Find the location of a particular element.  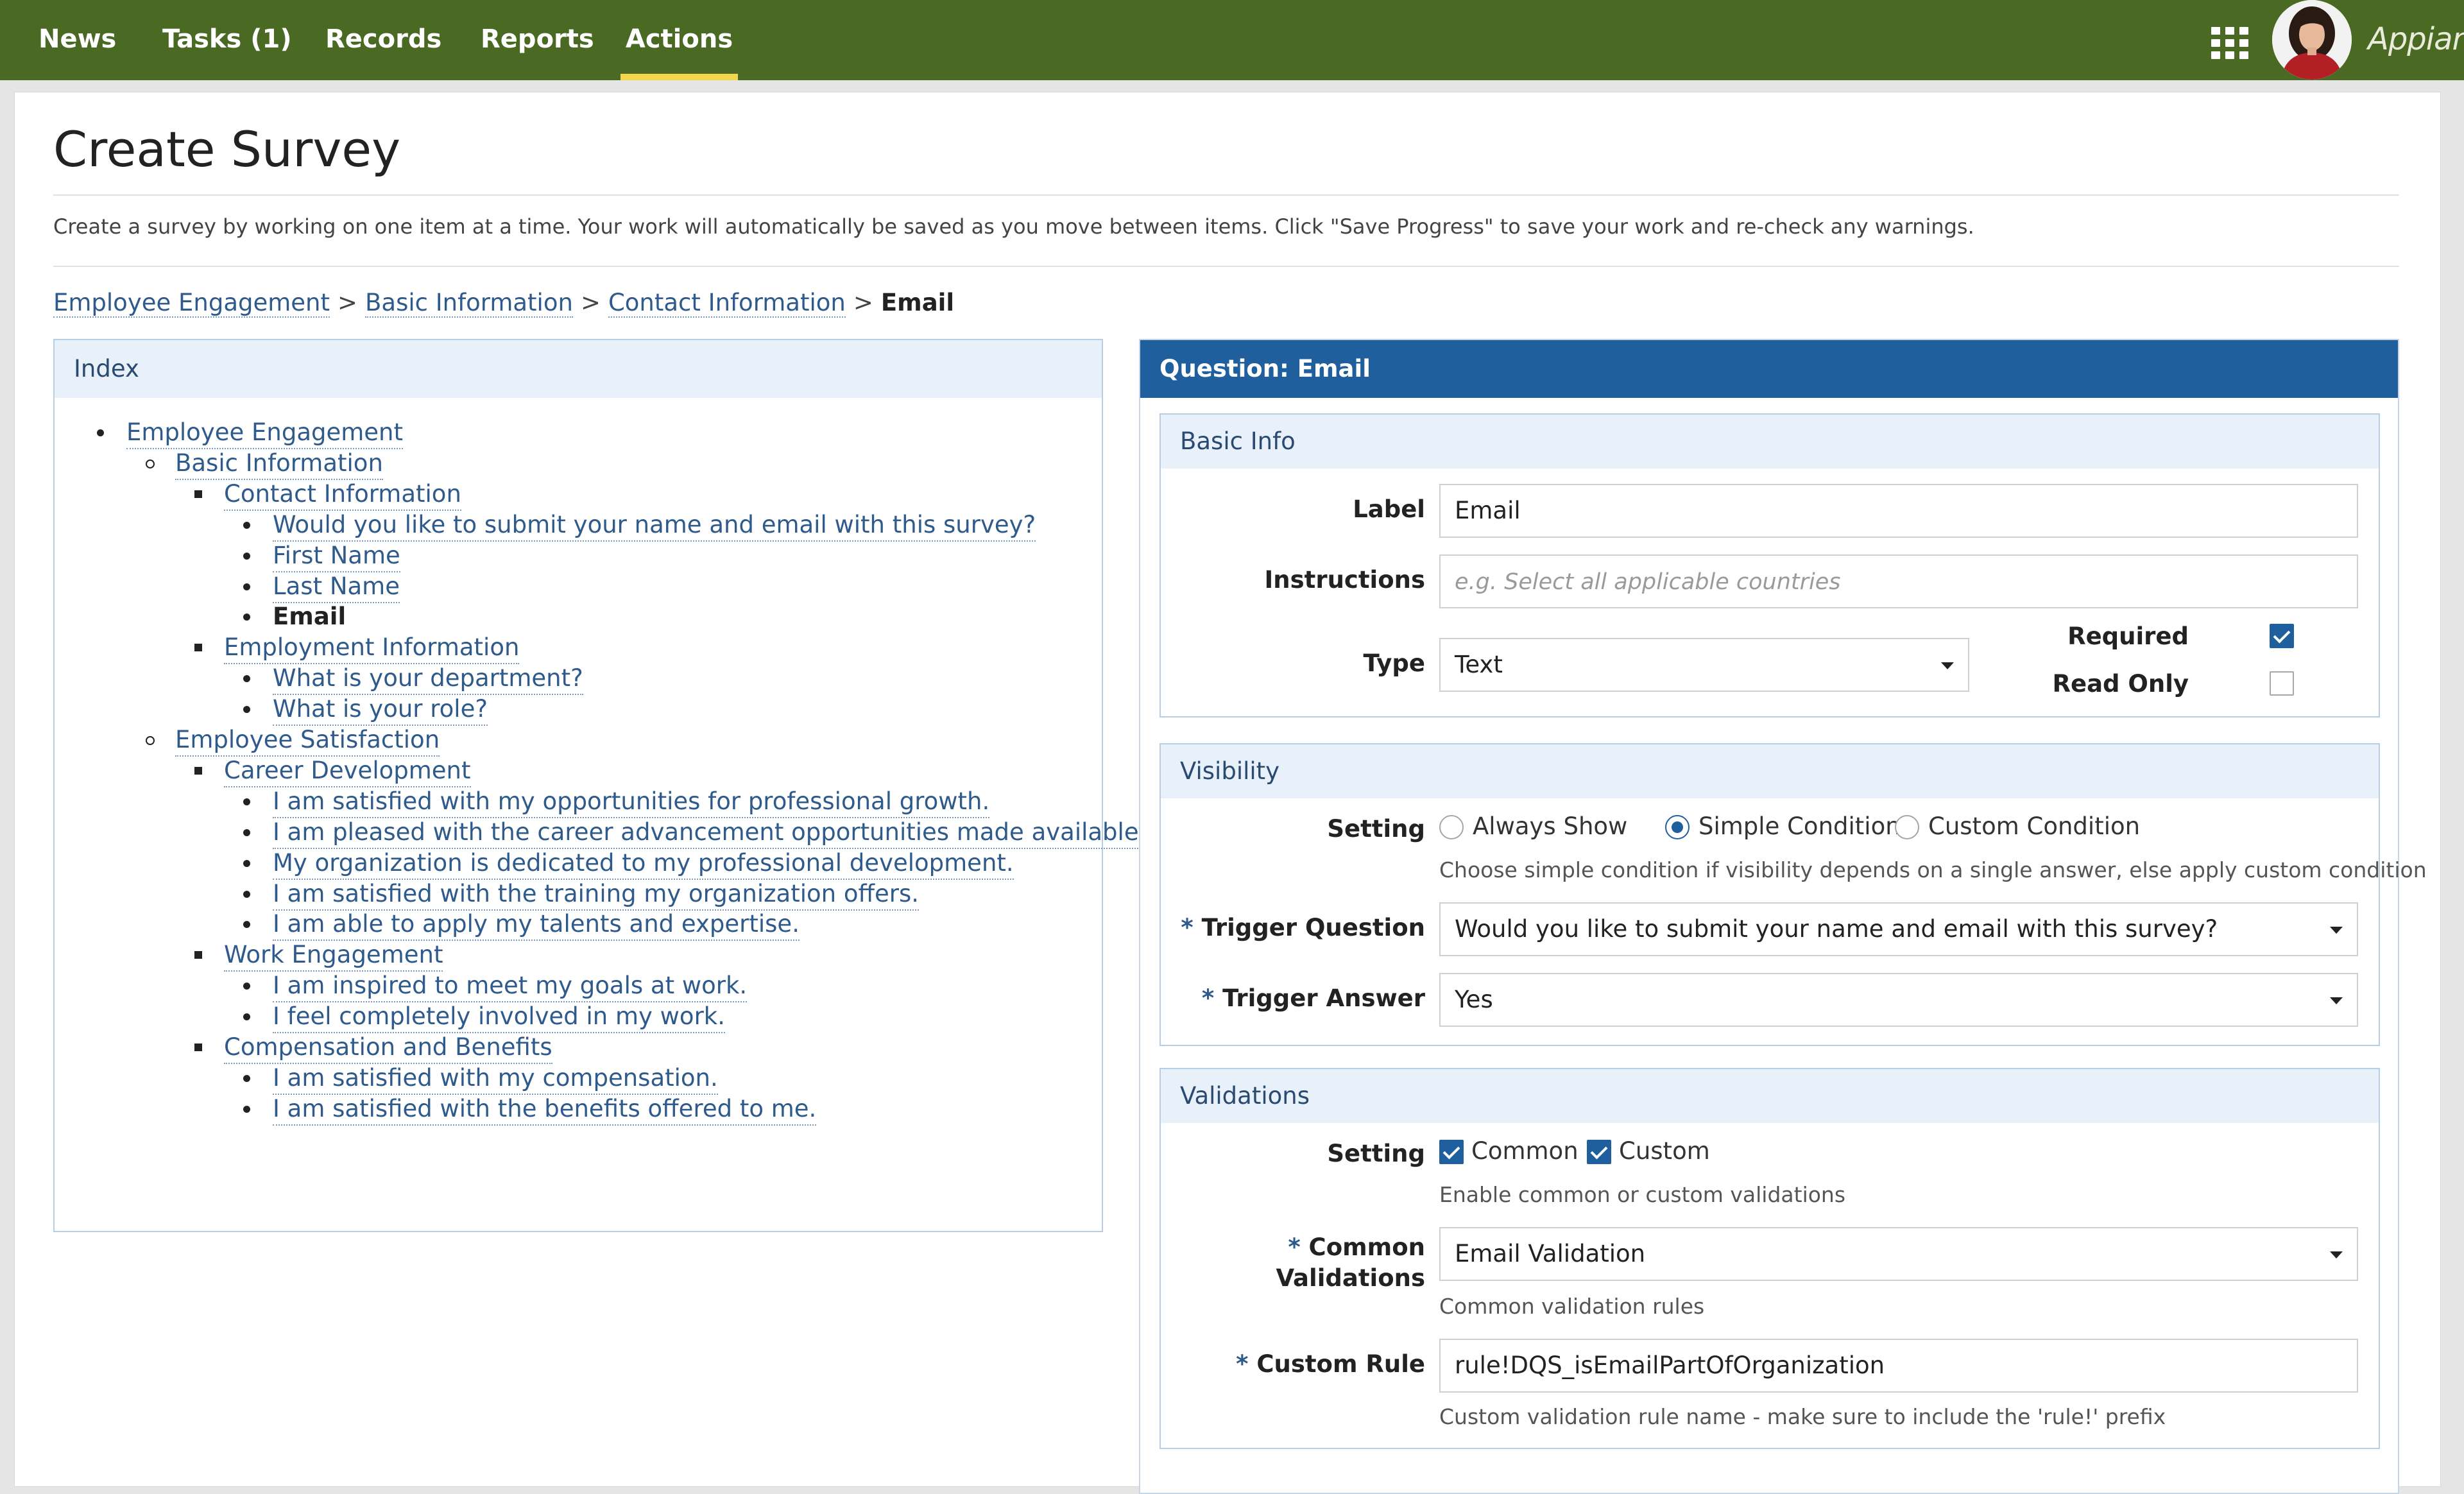

index-item-label: Last Name is located at coordinates (337, 587).